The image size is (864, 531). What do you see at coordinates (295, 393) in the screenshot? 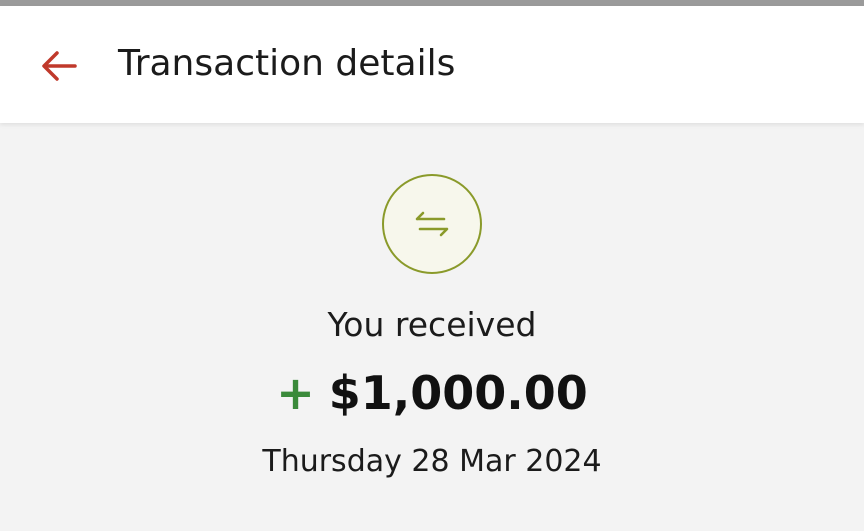
I see `amount-sign: +` at bounding box center [295, 393].